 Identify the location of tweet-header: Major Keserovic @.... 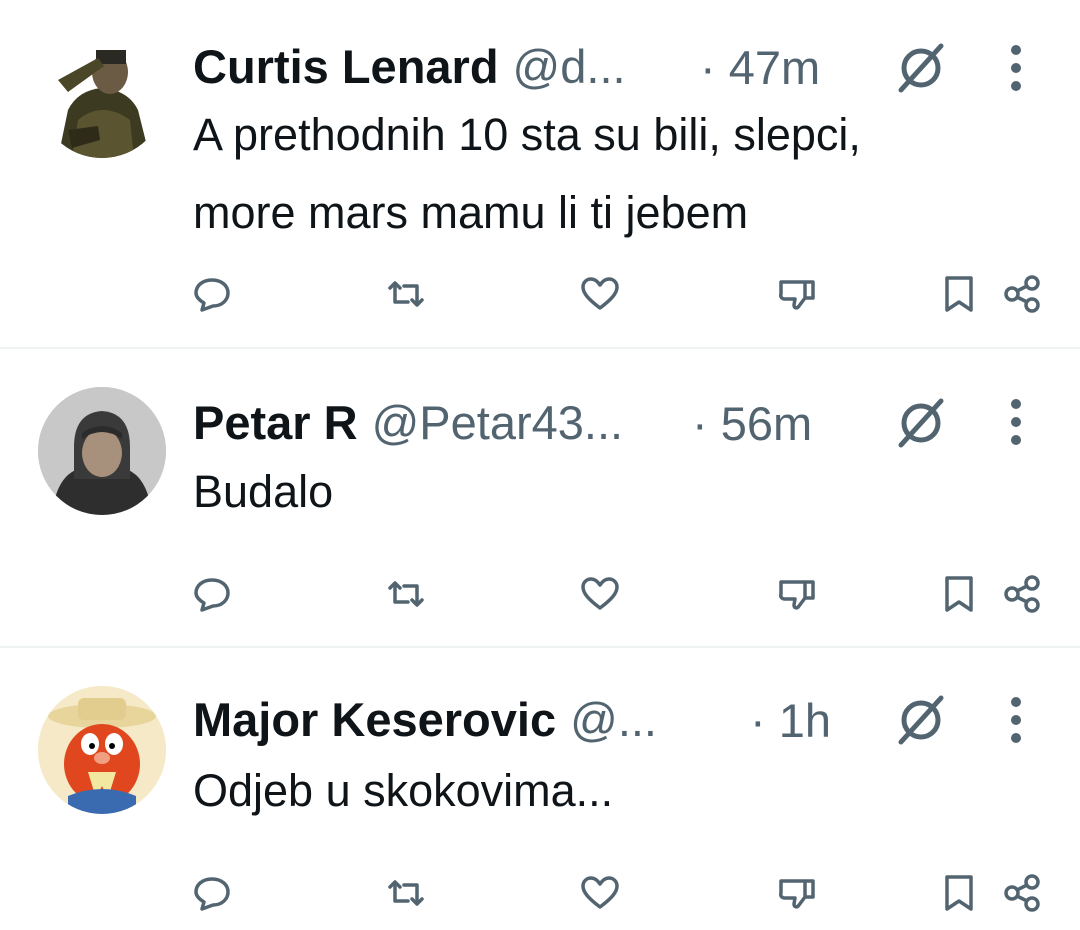
(425, 719).